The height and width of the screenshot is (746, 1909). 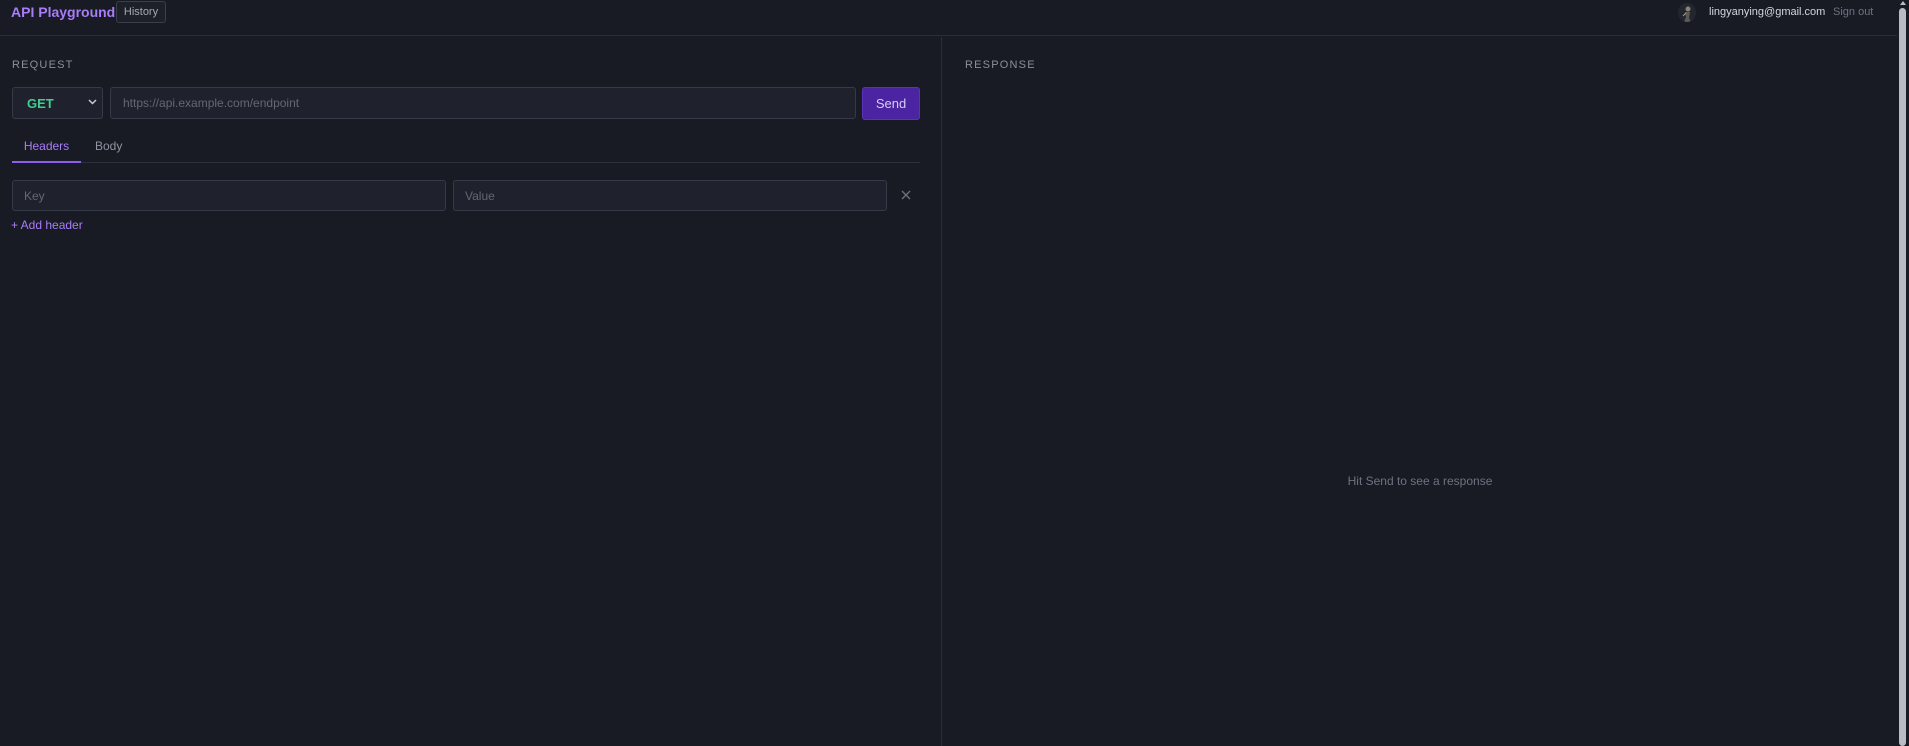 What do you see at coordinates (483, 103) in the screenshot?
I see `url-input` at bounding box center [483, 103].